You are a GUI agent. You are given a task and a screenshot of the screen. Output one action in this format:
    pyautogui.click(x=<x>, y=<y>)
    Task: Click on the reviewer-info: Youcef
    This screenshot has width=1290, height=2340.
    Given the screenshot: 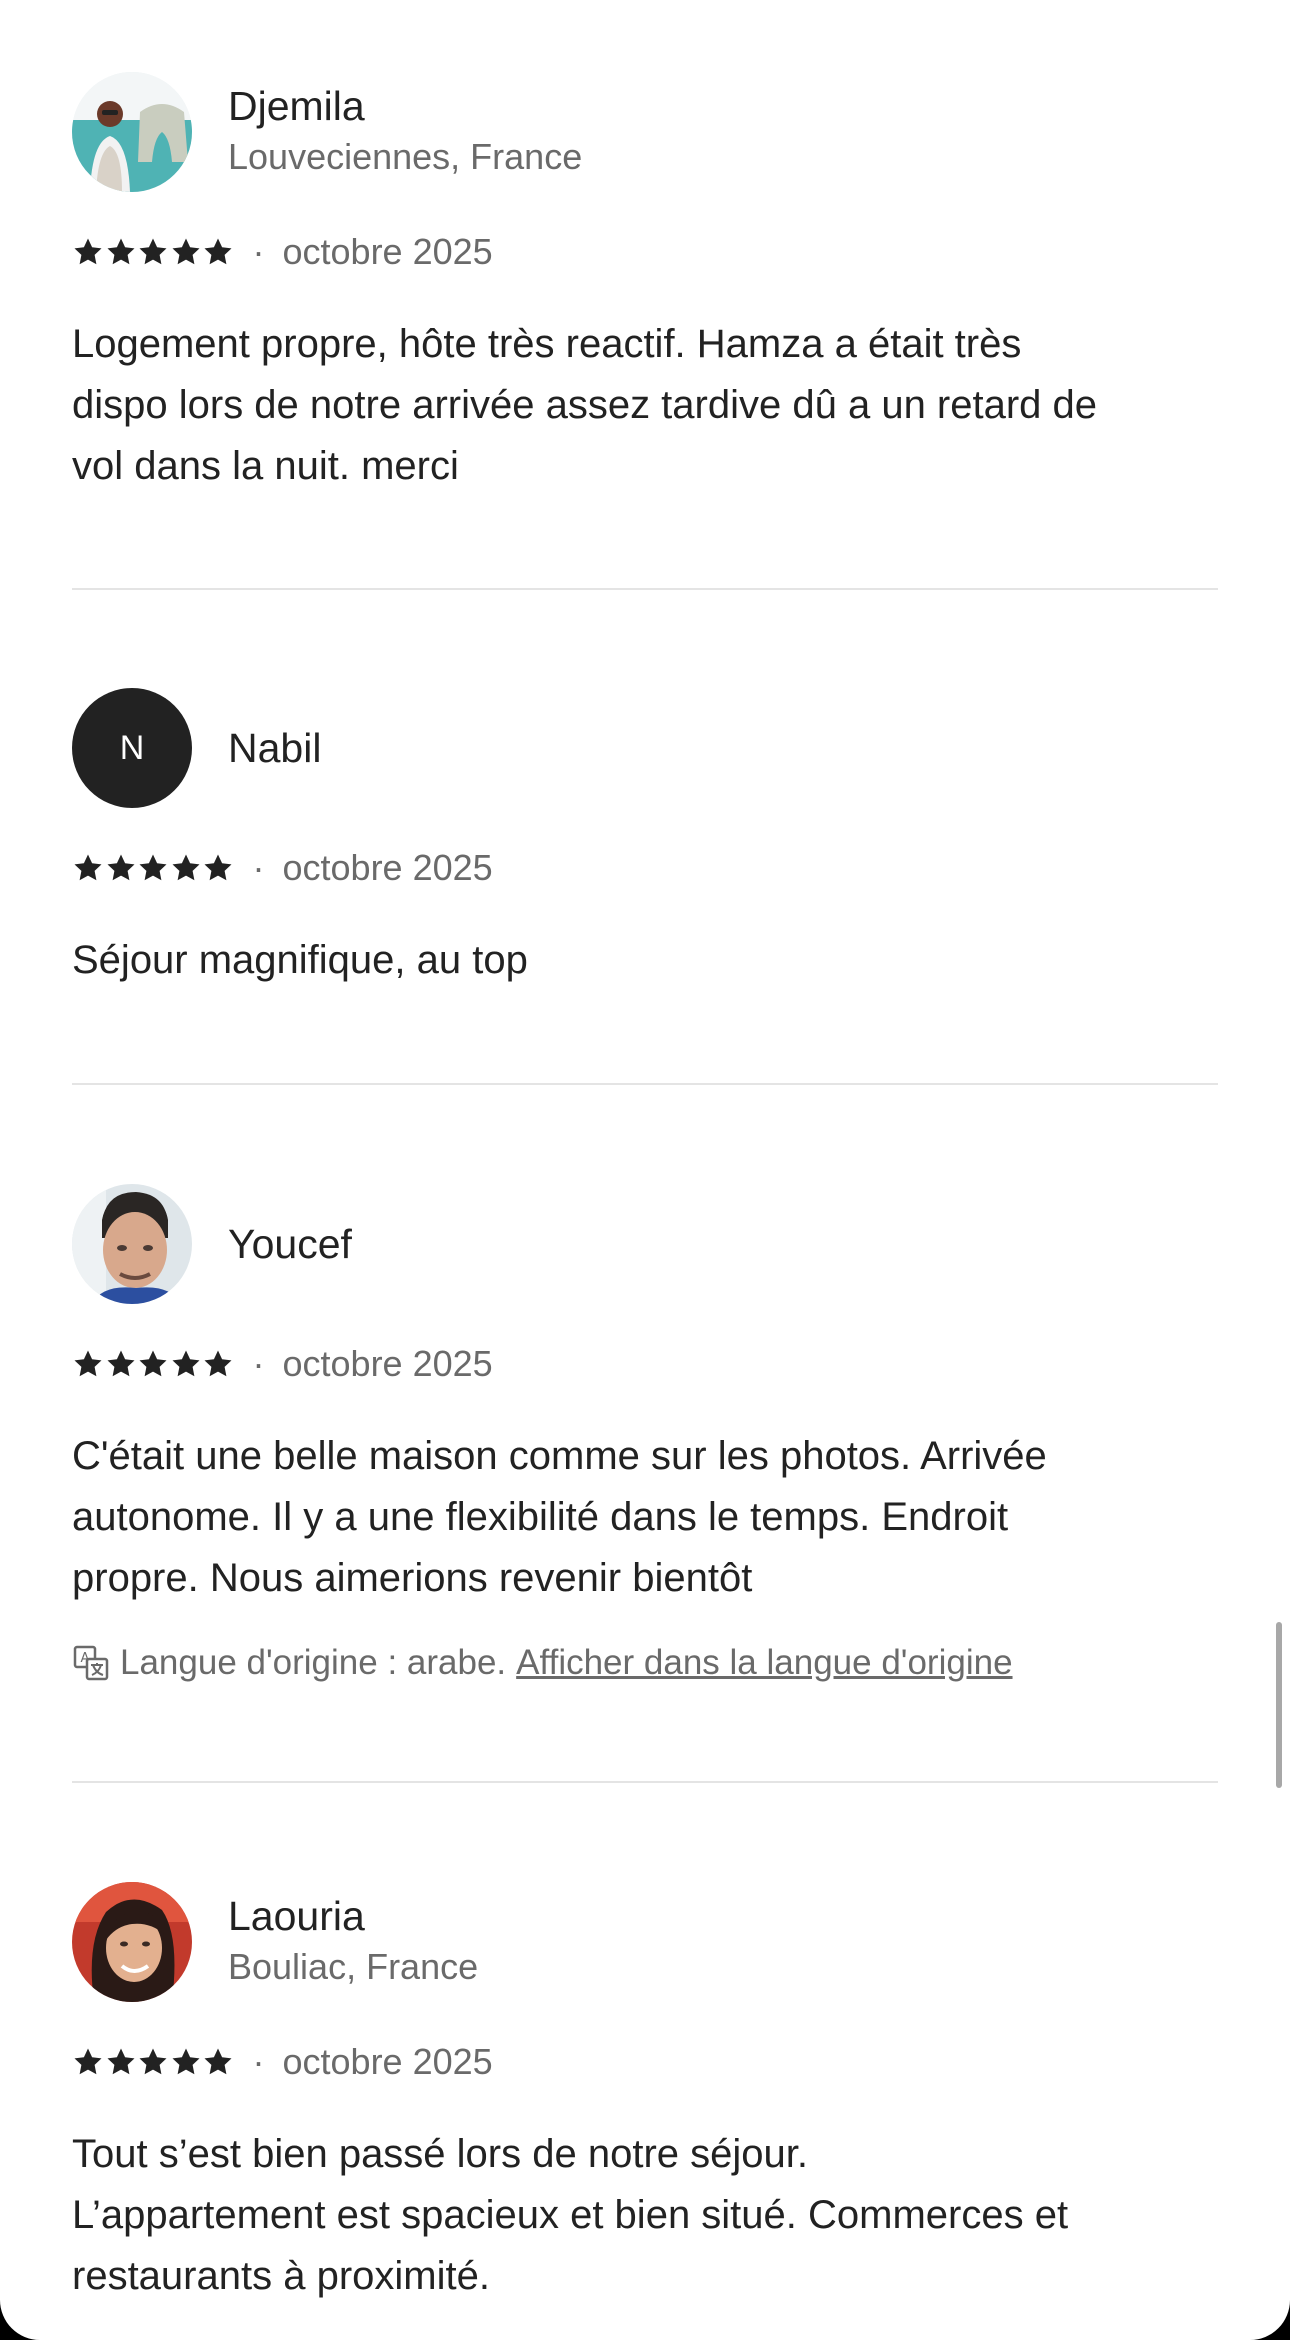 What is the action you would take?
    pyautogui.click(x=290, y=1244)
    